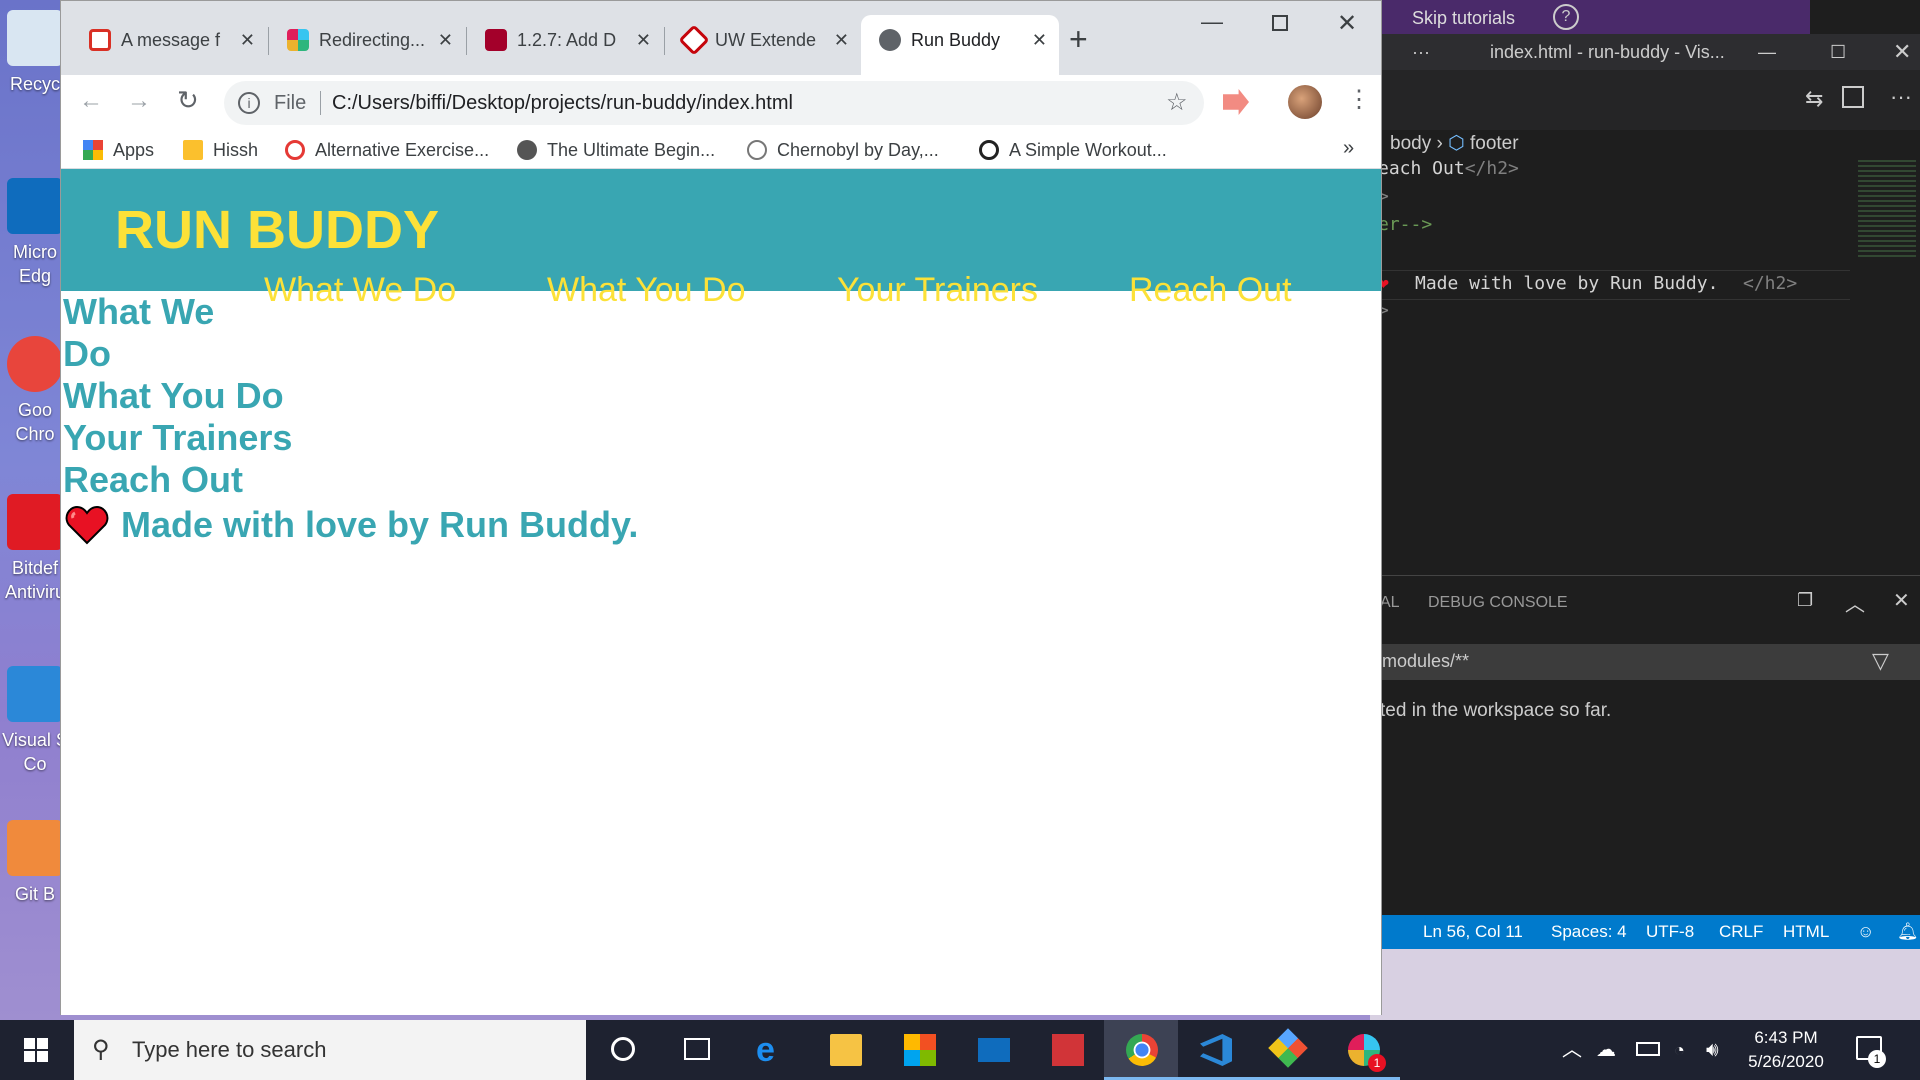 The width and height of the screenshot is (1920, 1080). I want to click on globe-icon, so click(890, 40).